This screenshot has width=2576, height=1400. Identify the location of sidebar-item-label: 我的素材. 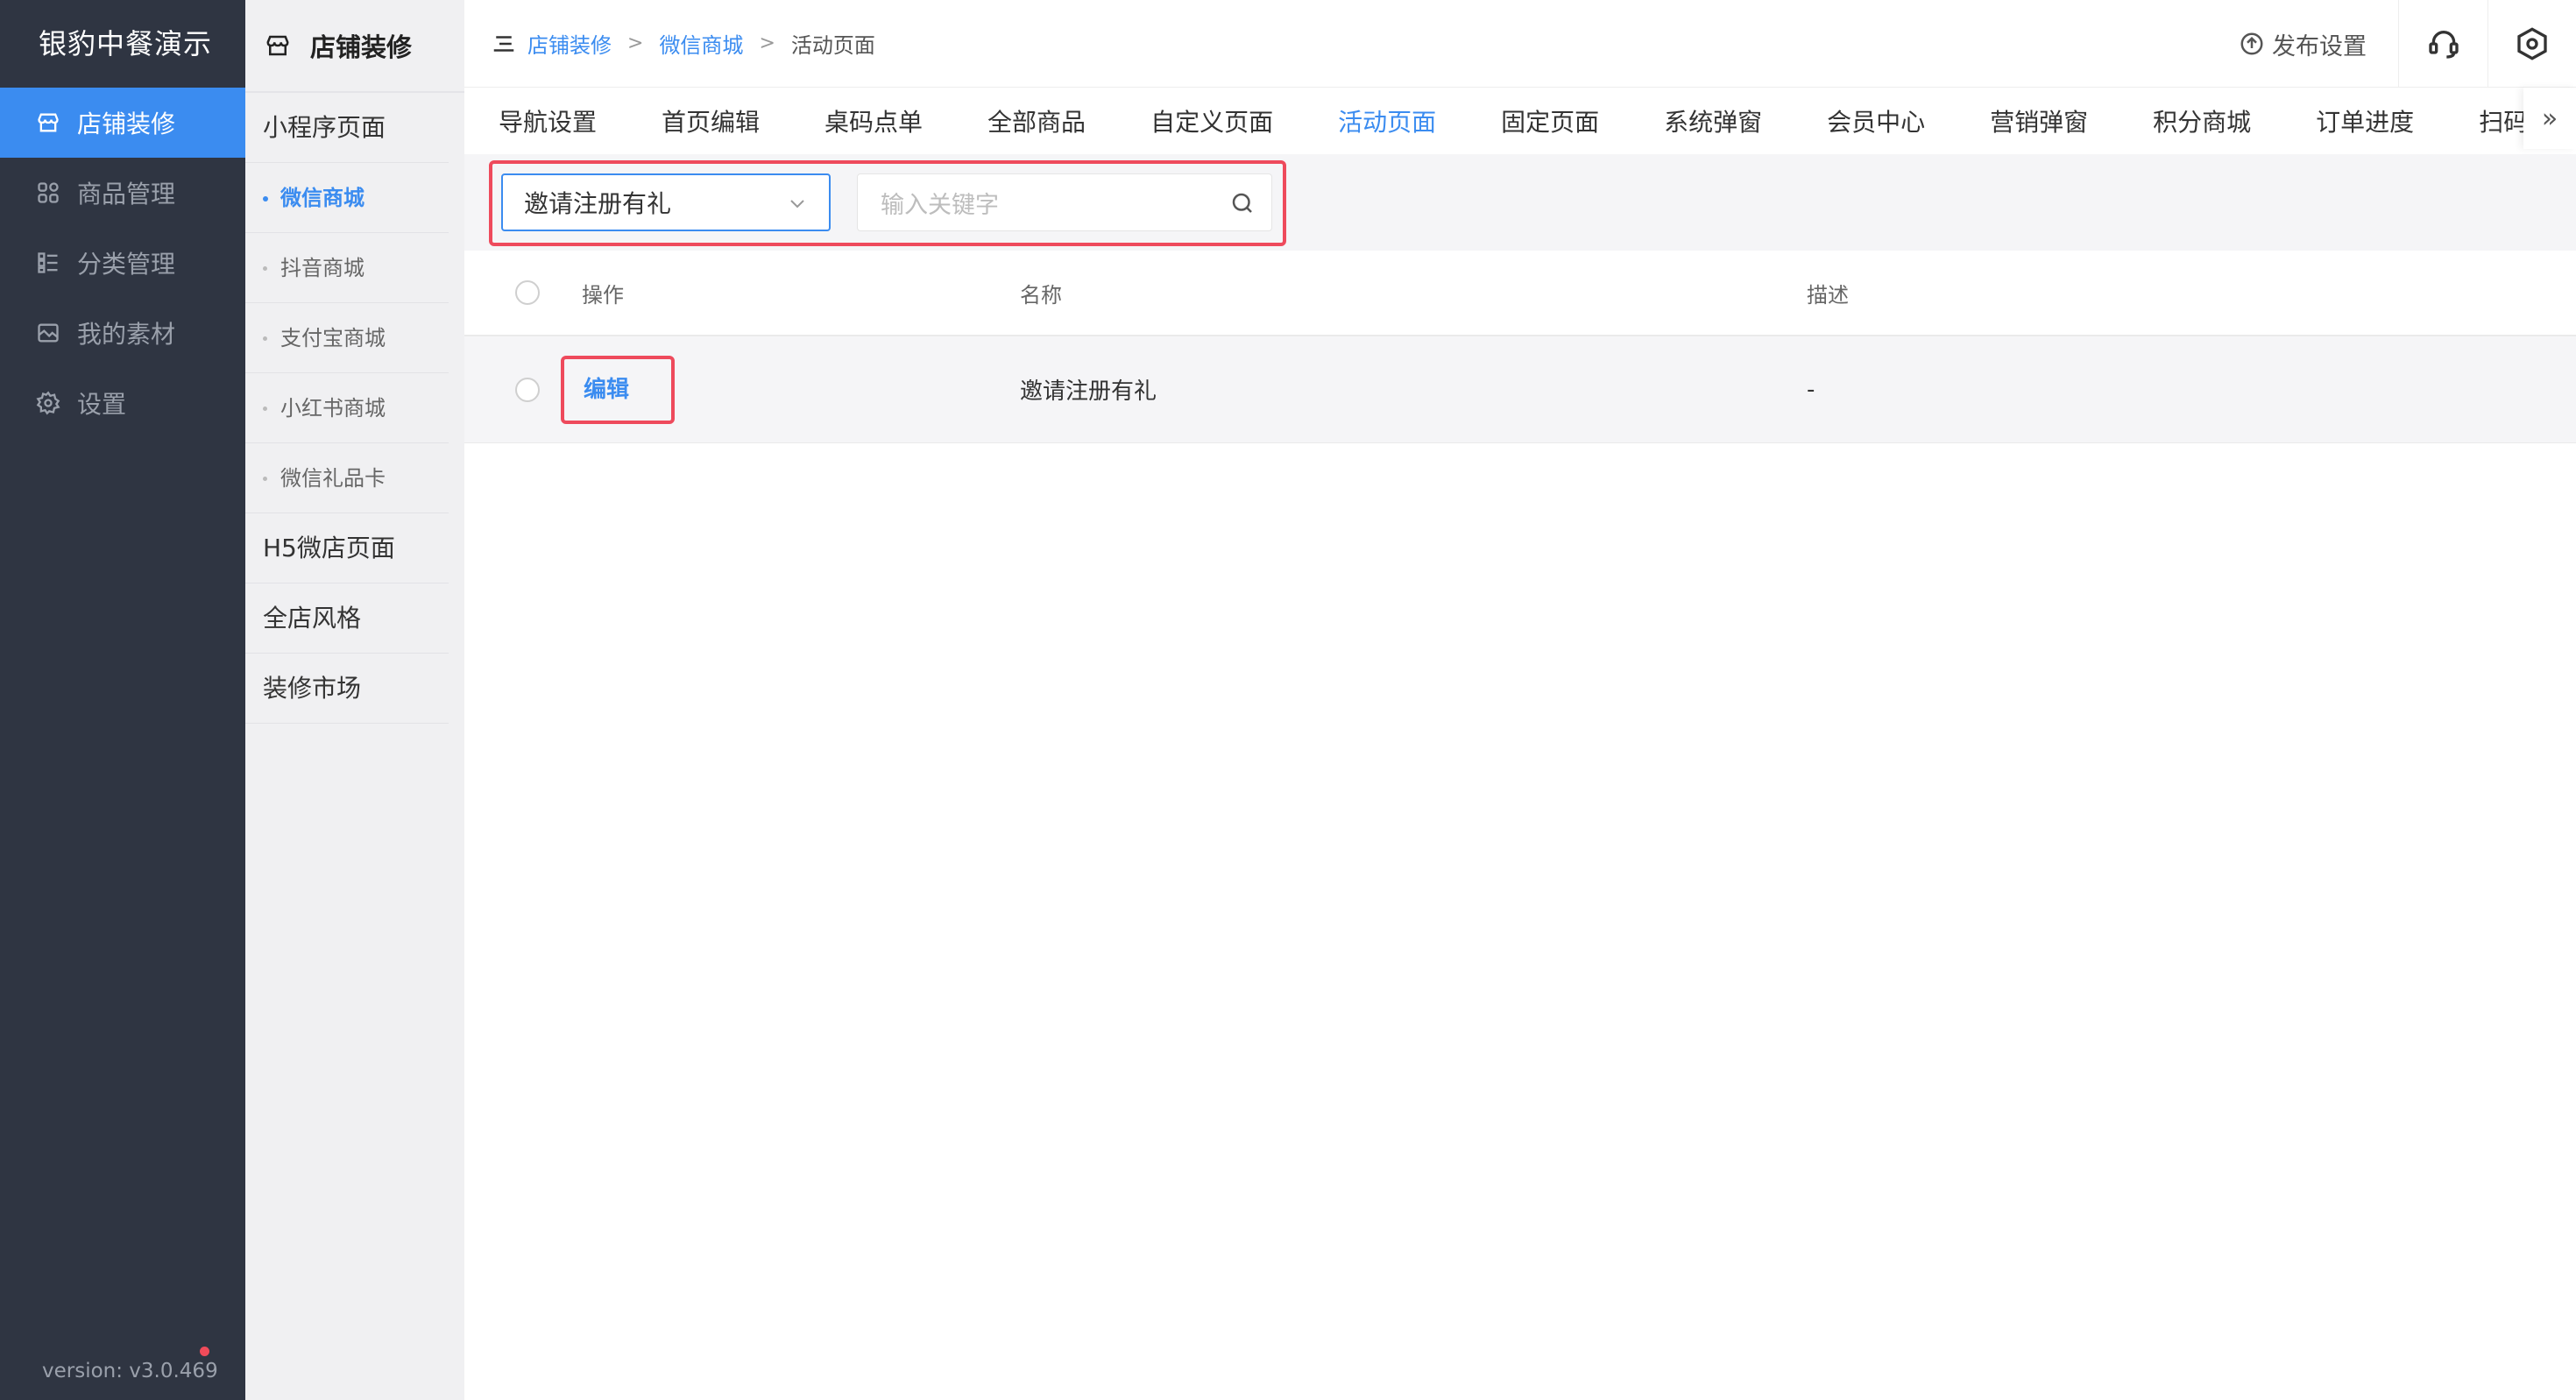
(126, 334).